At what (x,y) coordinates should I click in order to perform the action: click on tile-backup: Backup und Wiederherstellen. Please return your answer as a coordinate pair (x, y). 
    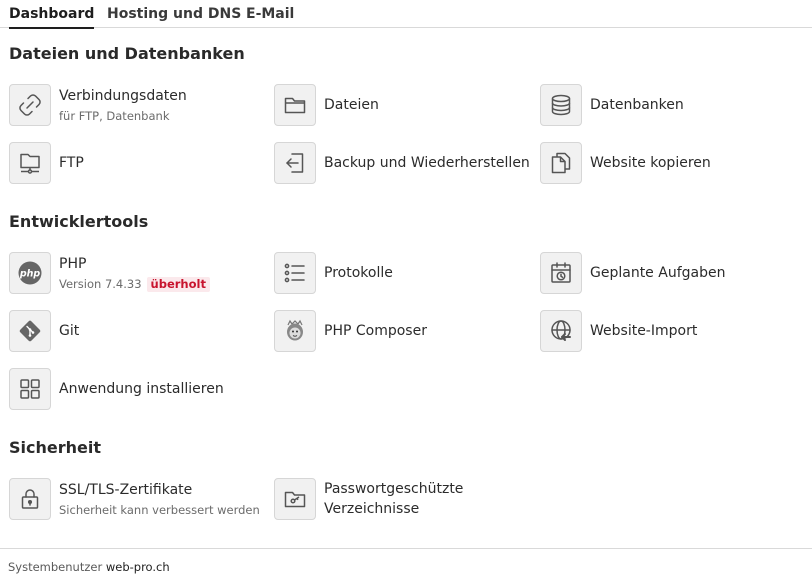
    Looking at the image, I should click on (404, 163).